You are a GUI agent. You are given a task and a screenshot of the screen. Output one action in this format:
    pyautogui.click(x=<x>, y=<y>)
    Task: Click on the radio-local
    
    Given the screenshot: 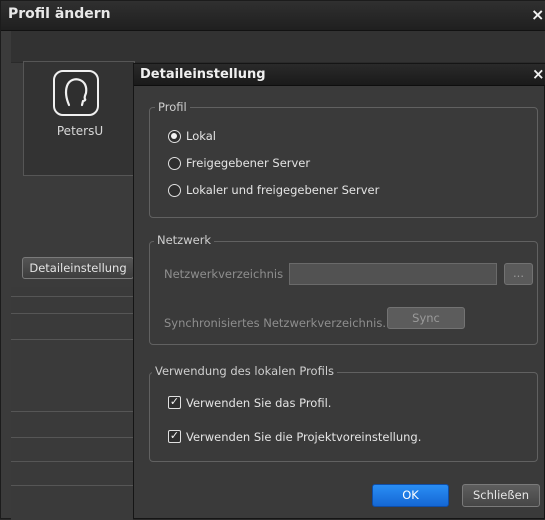 What is the action you would take?
    pyautogui.click(x=174, y=136)
    